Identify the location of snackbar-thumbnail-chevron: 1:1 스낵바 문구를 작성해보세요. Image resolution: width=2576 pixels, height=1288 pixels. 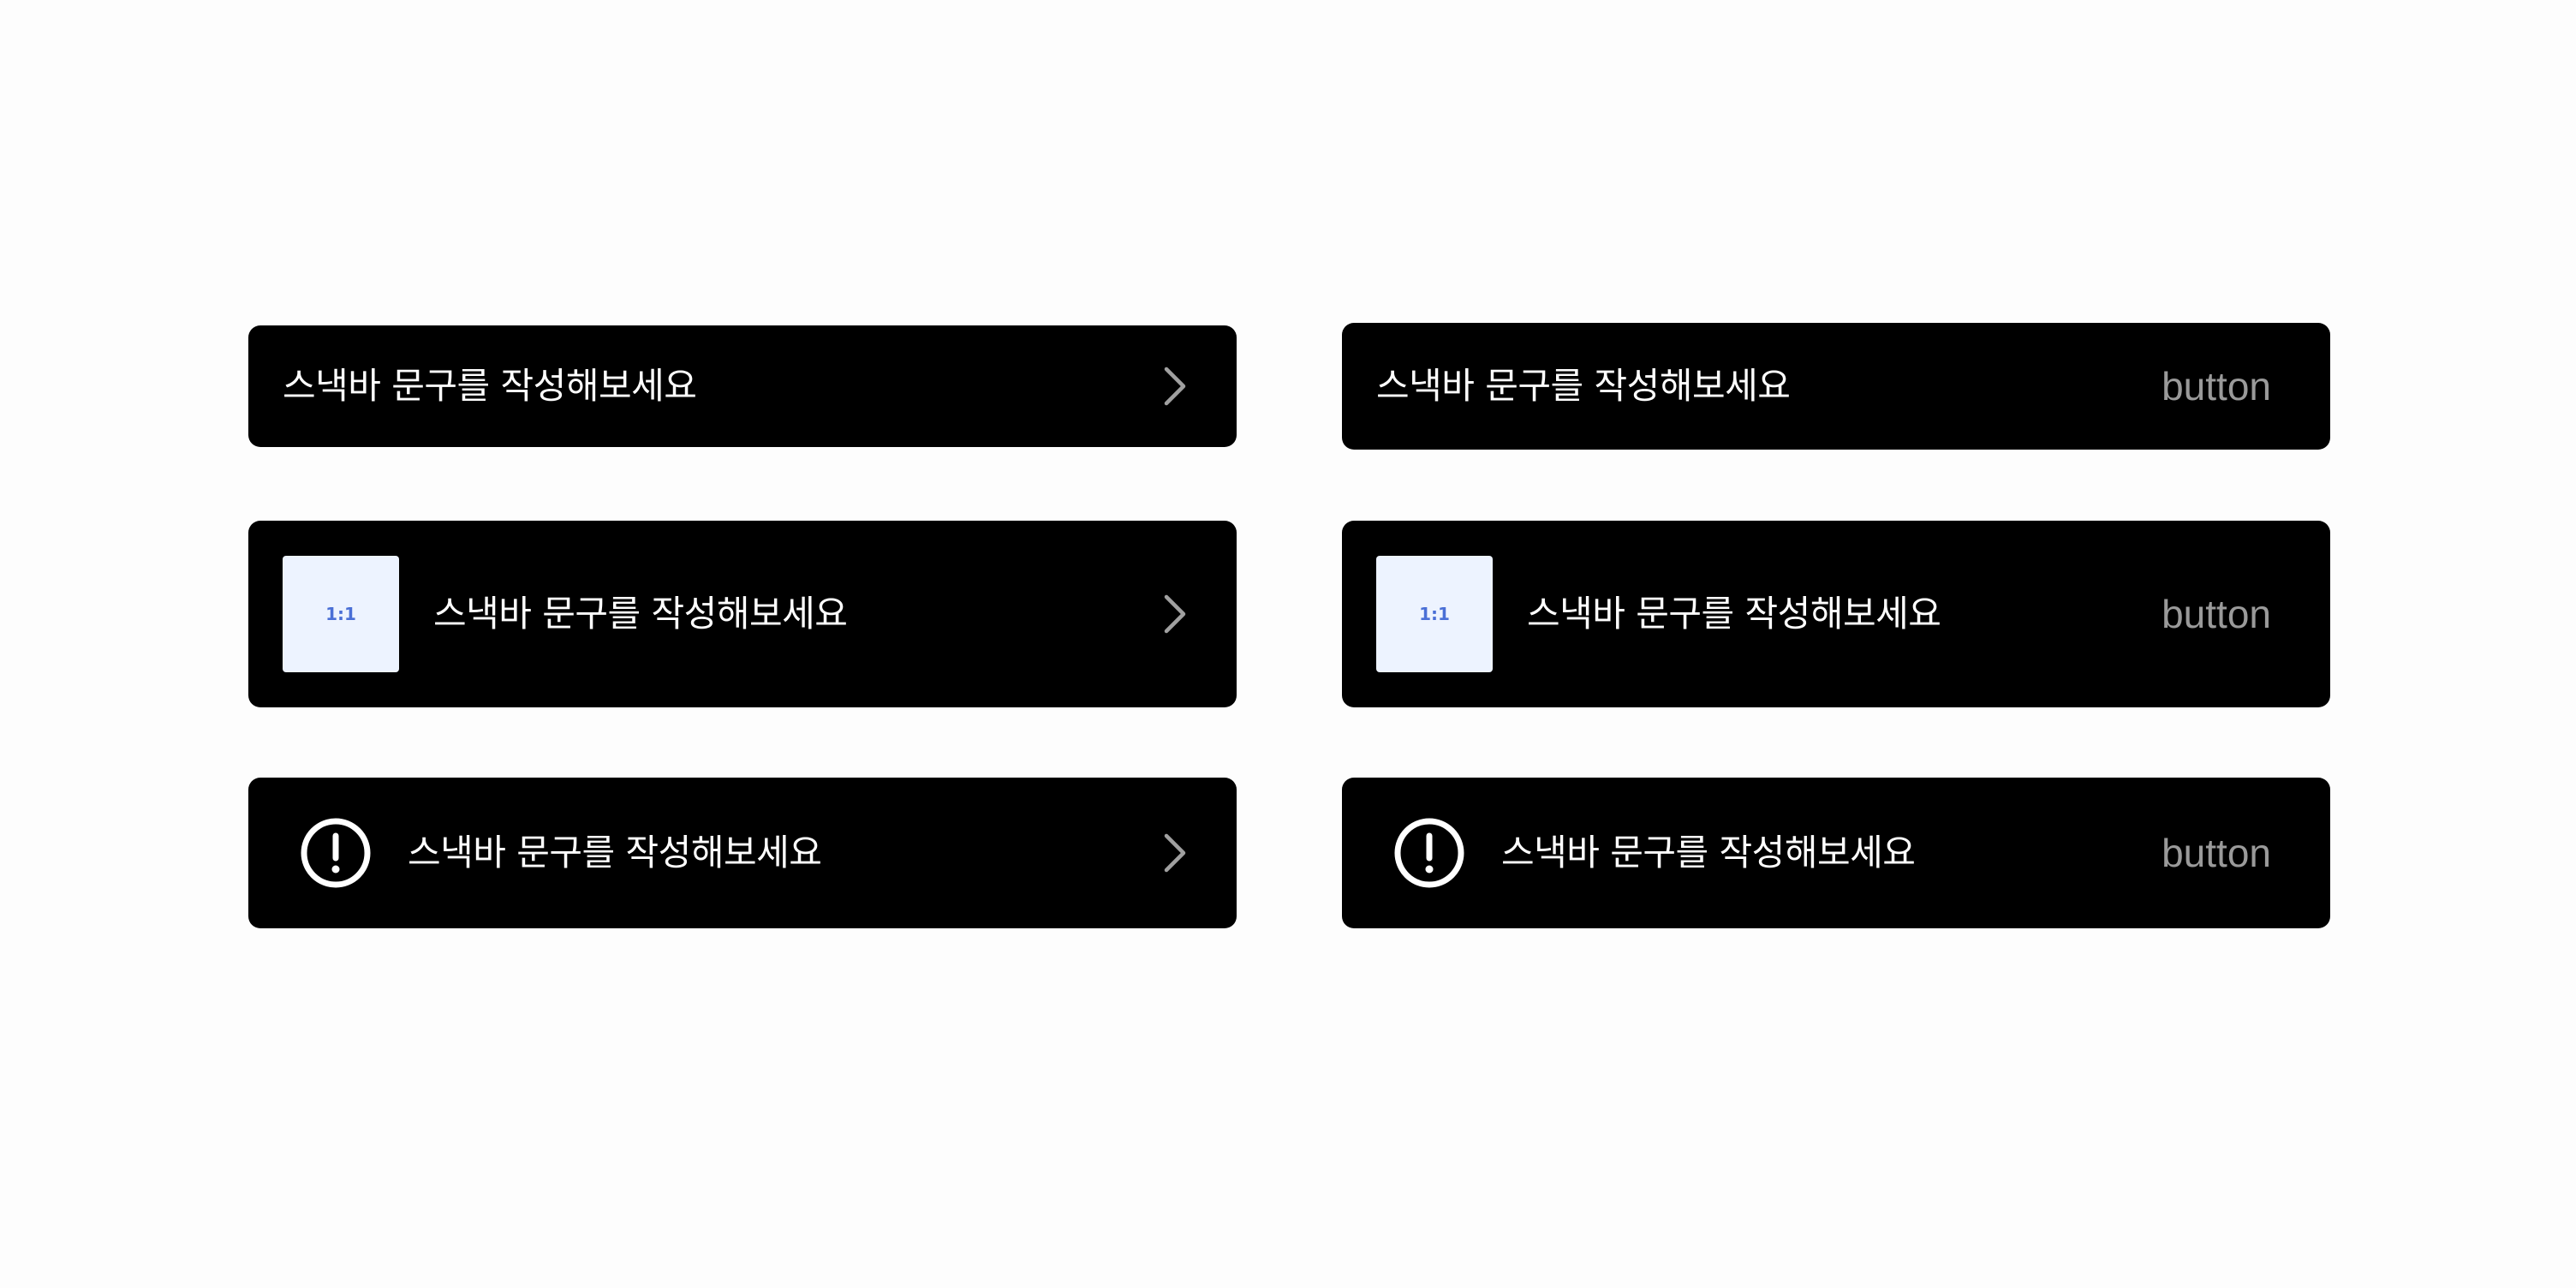
(742, 614).